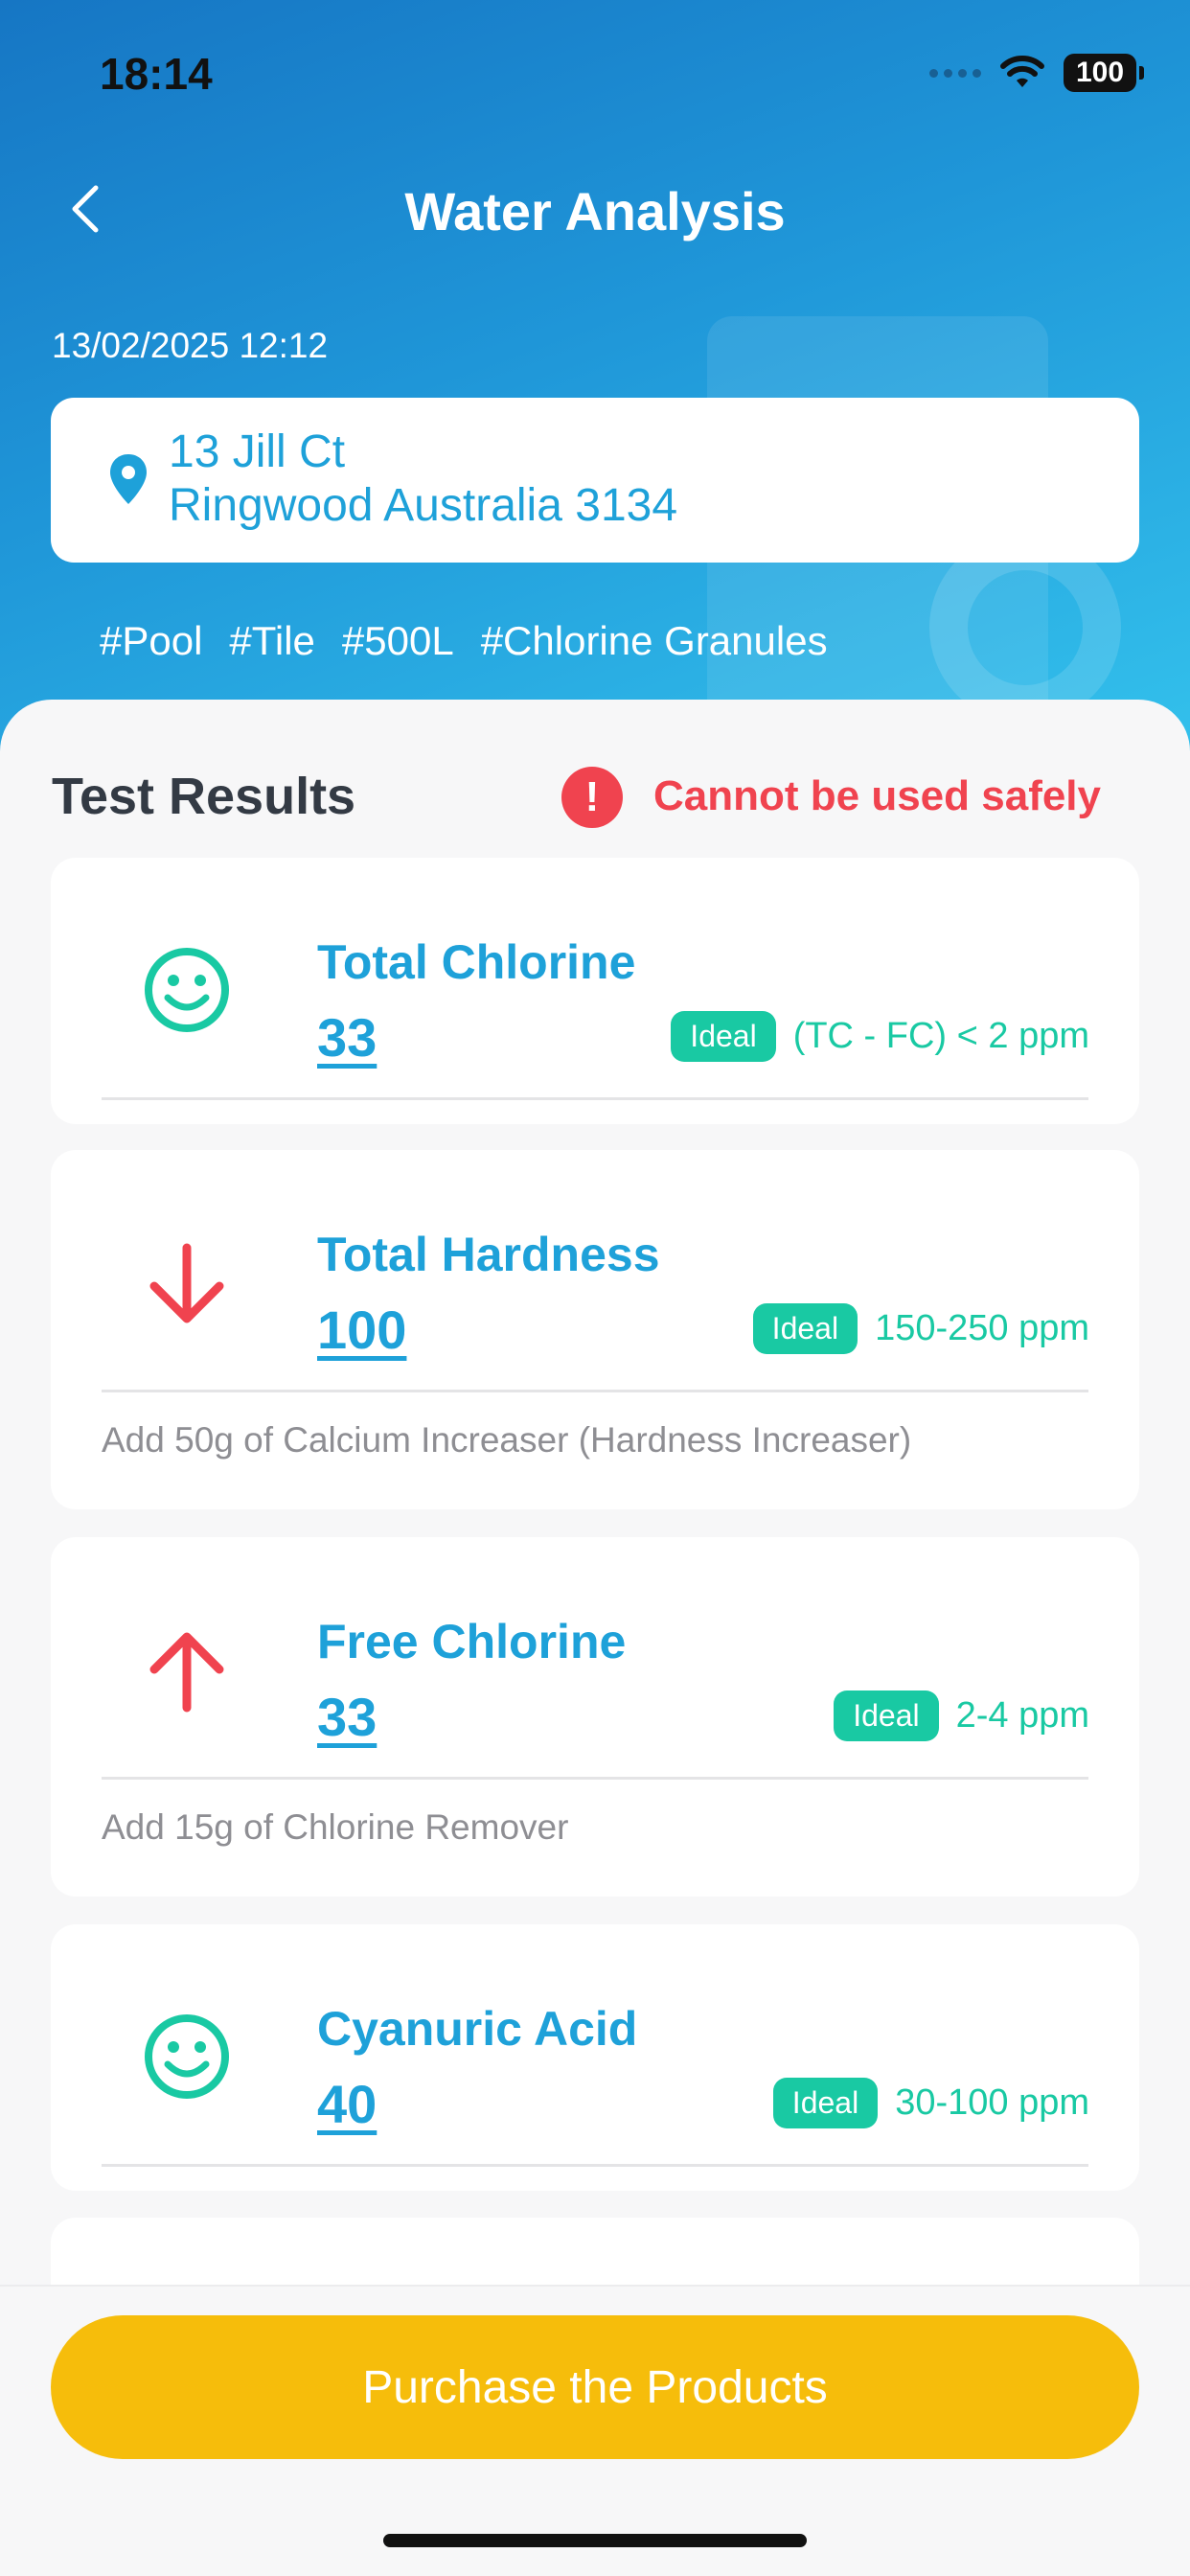  What do you see at coordinates (595, 211) in the screenshot?
I see `page-title: Water Analysis` at bounding box center [595, 211].